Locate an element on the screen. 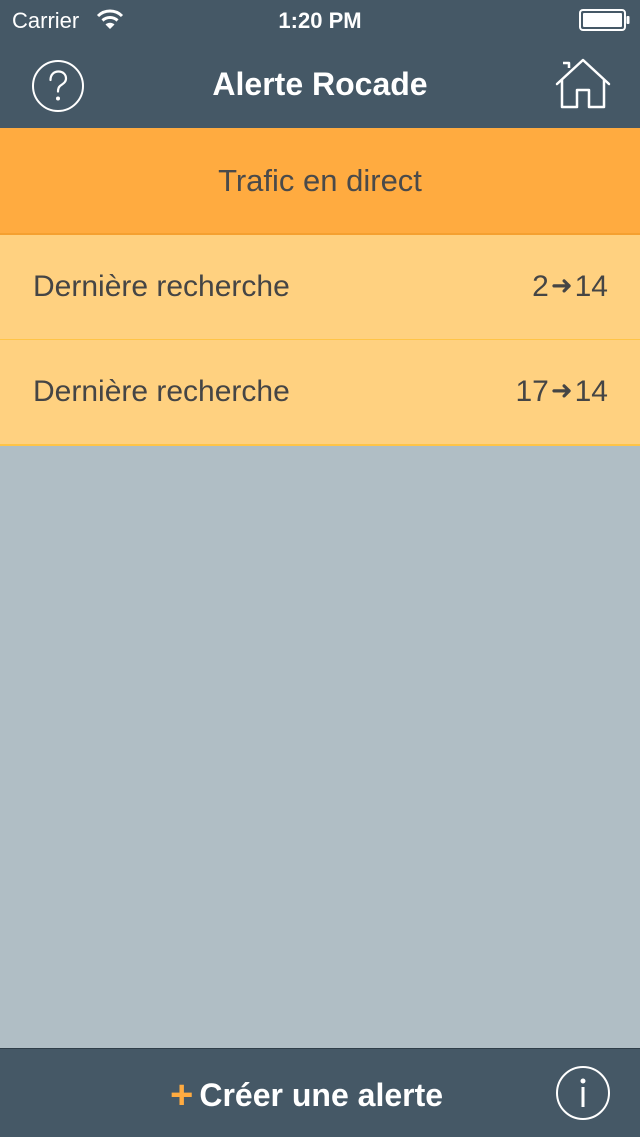 The width and height of the screenshot is (640, 1137). battery-icon is located at coordinates (604, 20).